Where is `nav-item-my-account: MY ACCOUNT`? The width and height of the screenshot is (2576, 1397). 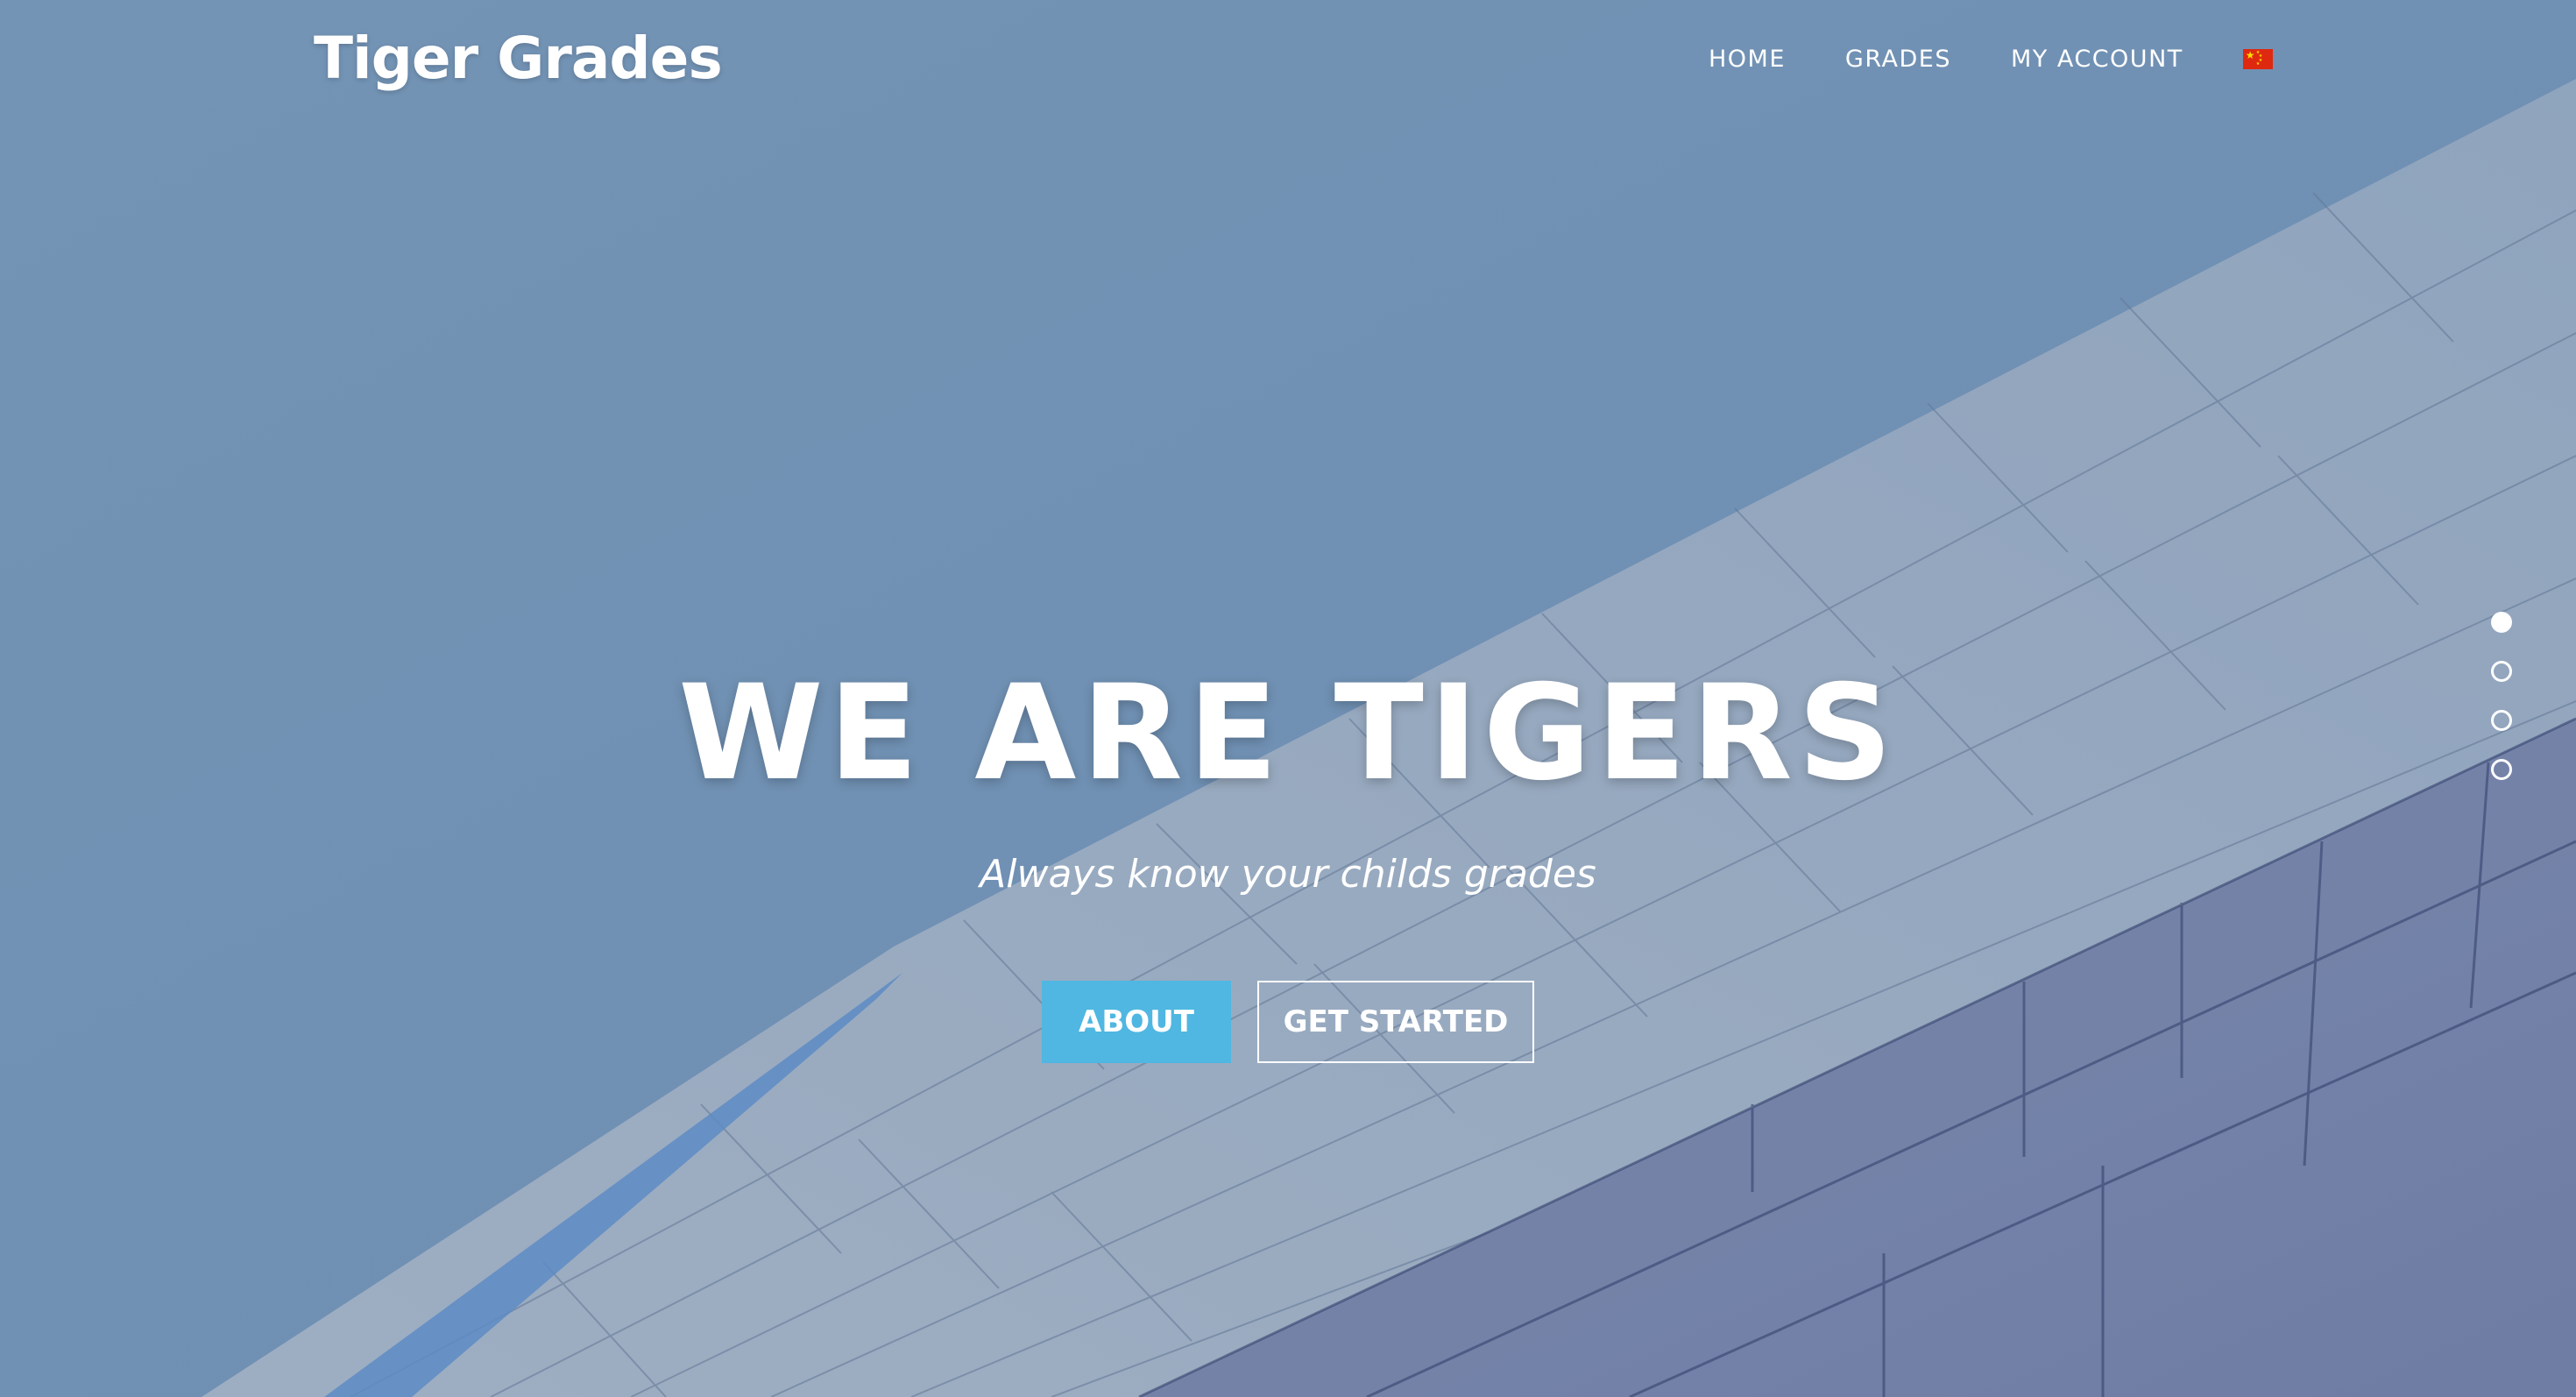
nav-item-my-account: MY ACCOUNT is located at coordinates (2097, 59).